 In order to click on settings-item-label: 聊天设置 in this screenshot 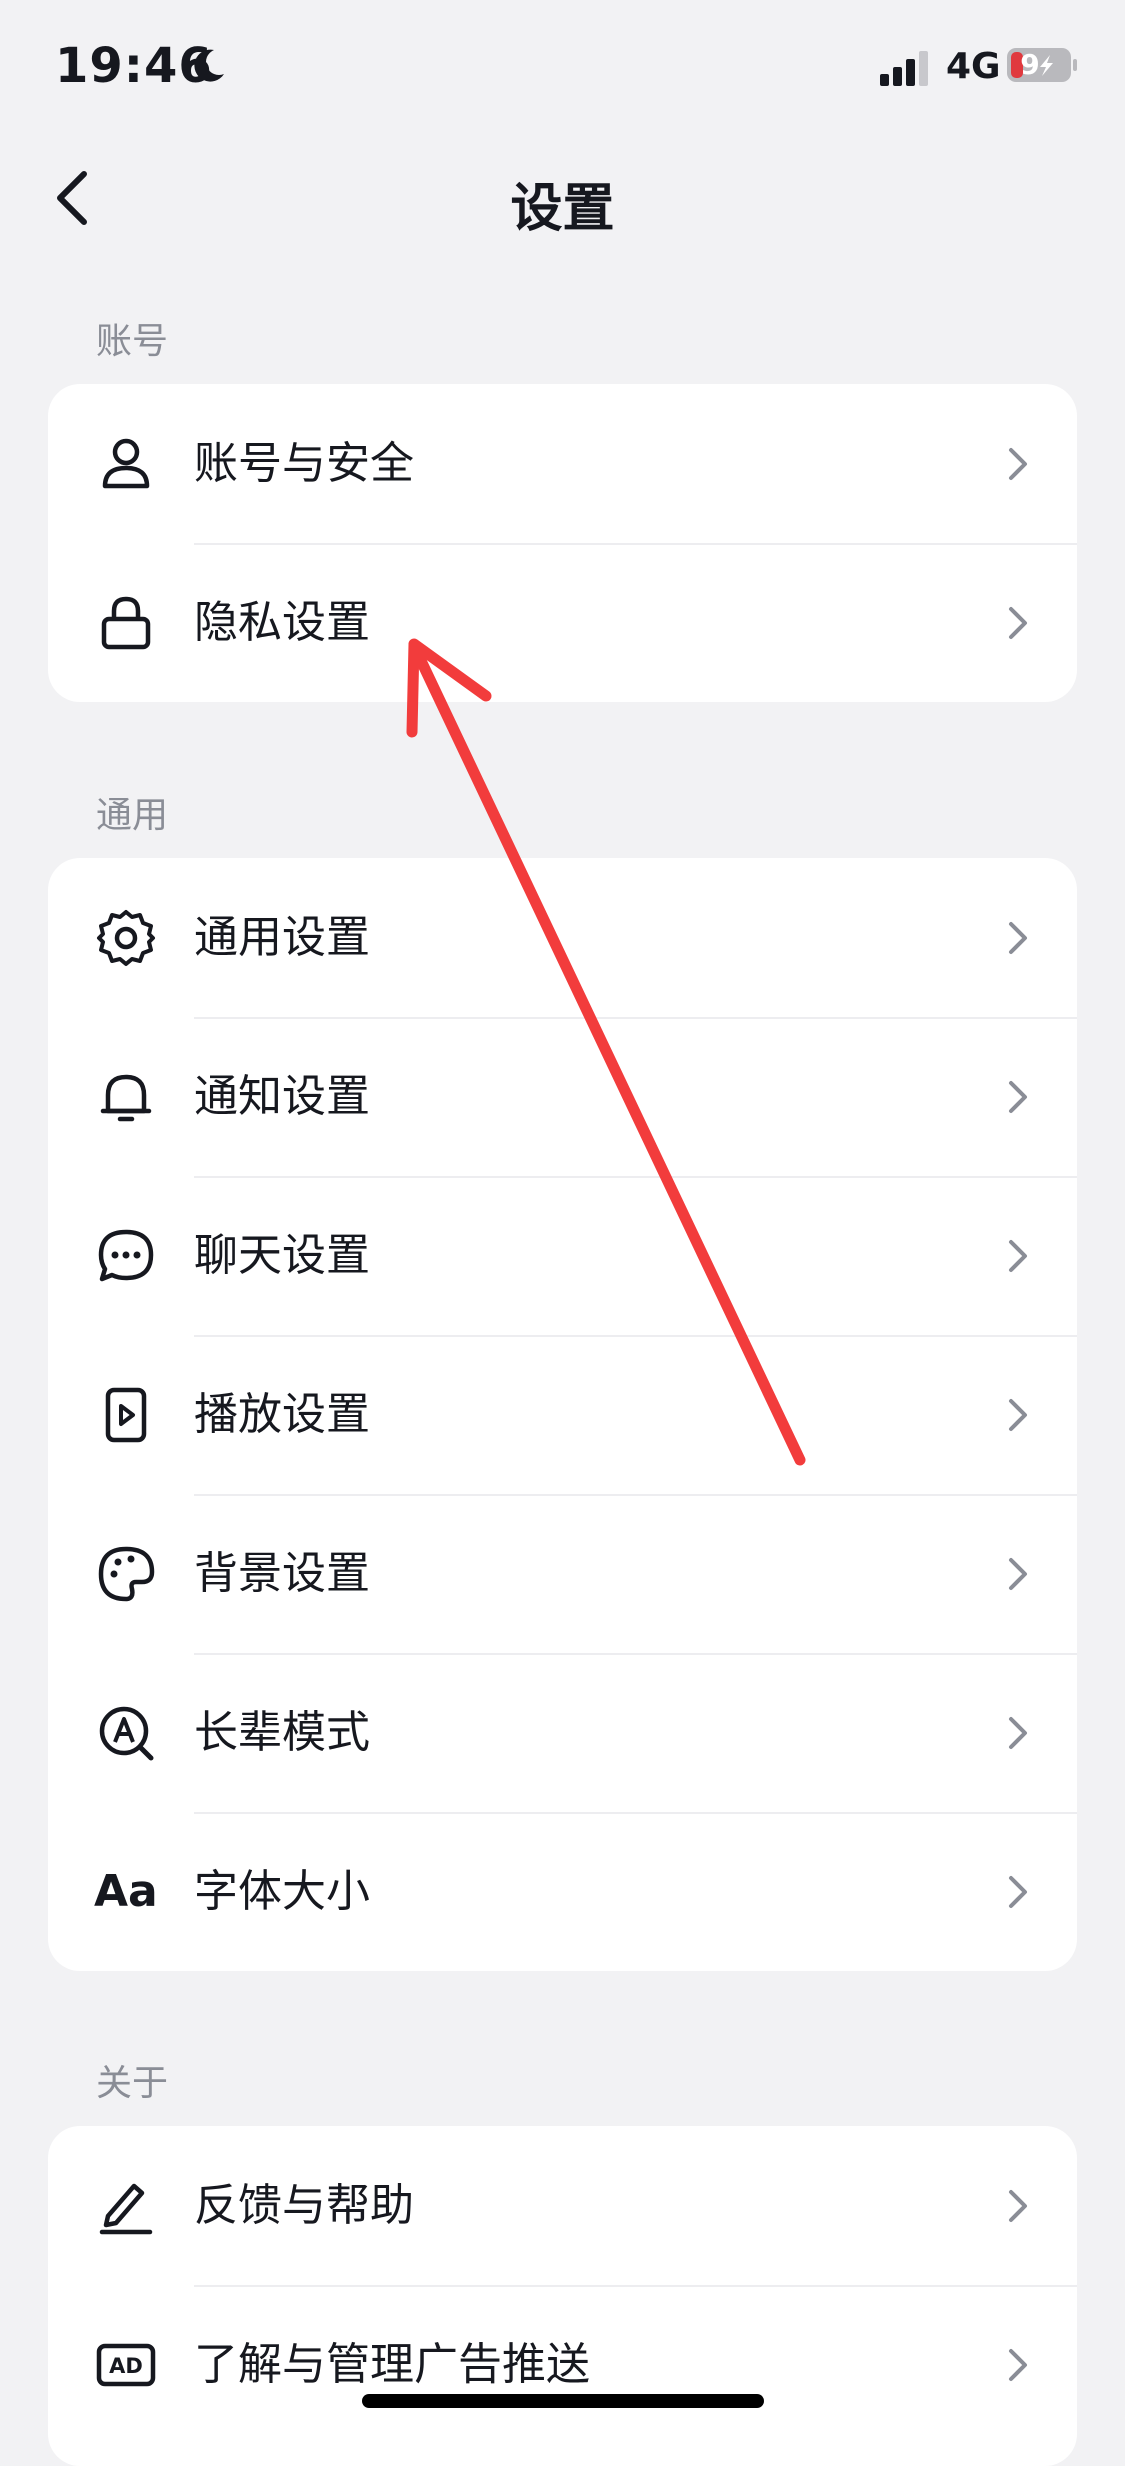, I will do `click(282, 1255)`.